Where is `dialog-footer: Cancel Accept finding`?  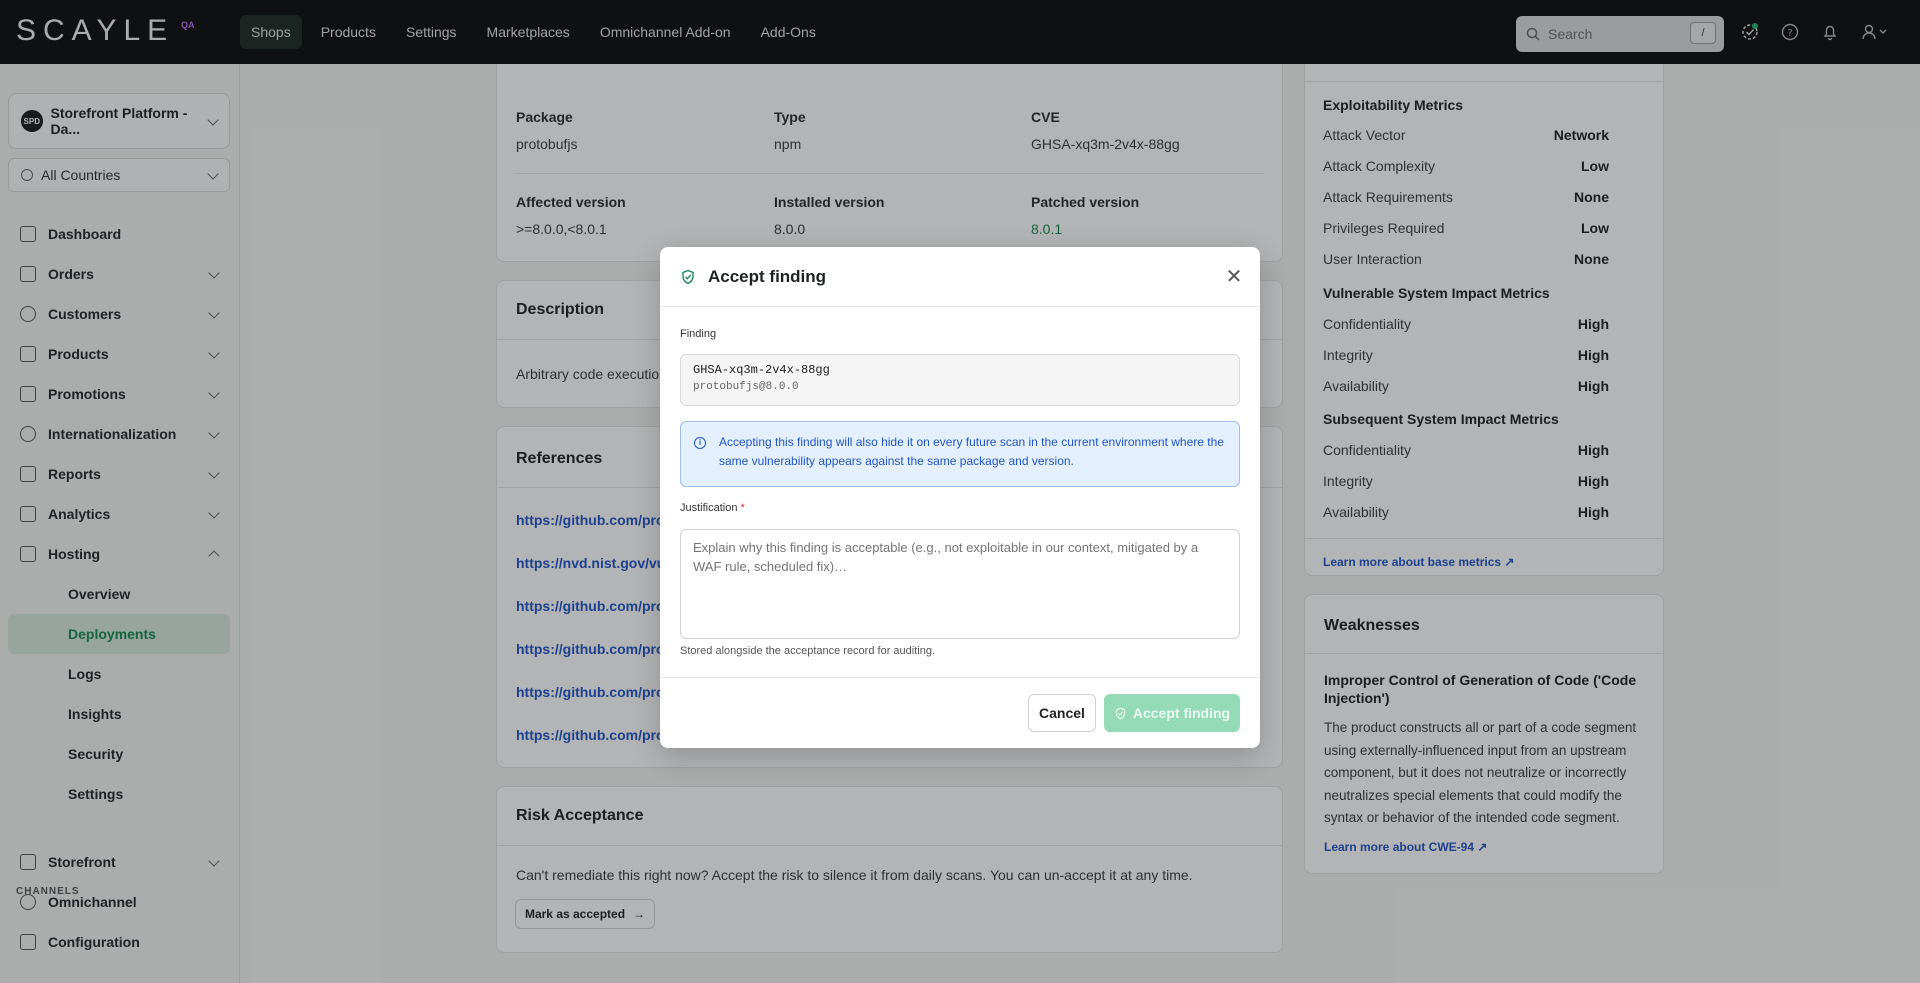 dialog-footer: Cancel Accept finding is located at coordinates (960, 712).